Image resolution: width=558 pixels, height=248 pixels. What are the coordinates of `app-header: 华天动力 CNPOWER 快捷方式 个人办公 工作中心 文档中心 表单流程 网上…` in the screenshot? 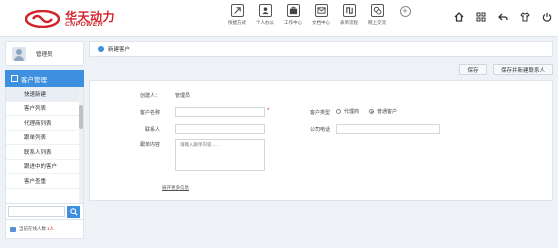 It's located at (279, 18).